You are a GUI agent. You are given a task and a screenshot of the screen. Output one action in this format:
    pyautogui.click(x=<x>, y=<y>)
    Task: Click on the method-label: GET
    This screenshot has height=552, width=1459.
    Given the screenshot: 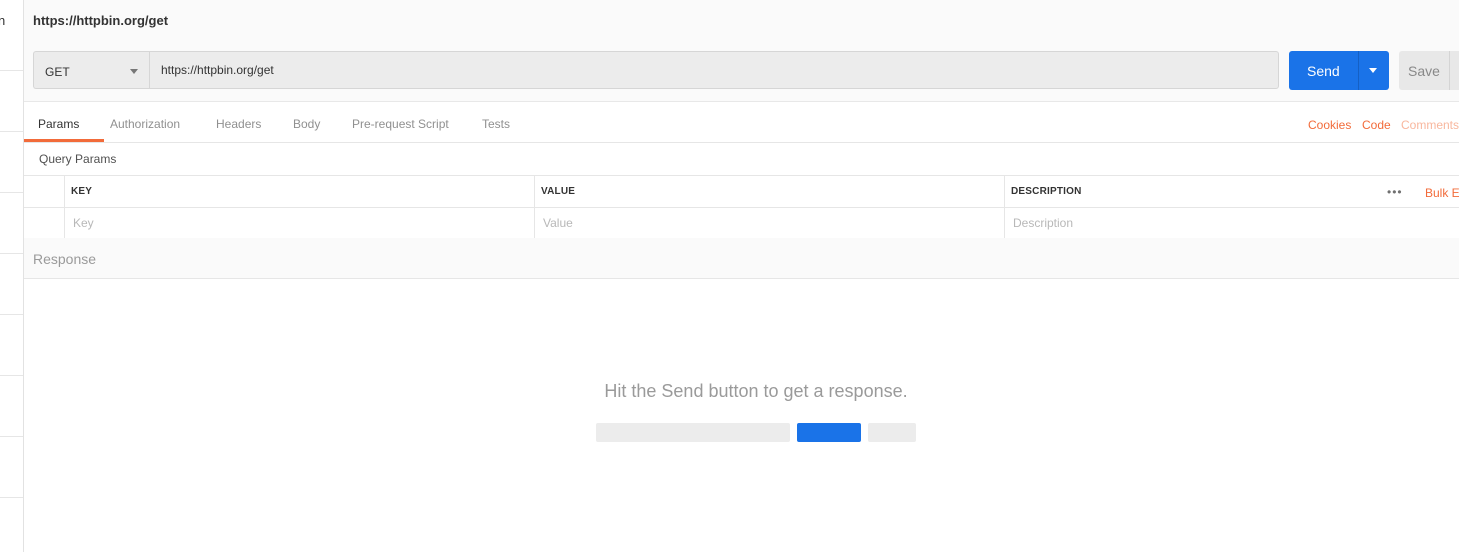 What is the action you would take?
    pyautogui.click(x=57, y=72)
    